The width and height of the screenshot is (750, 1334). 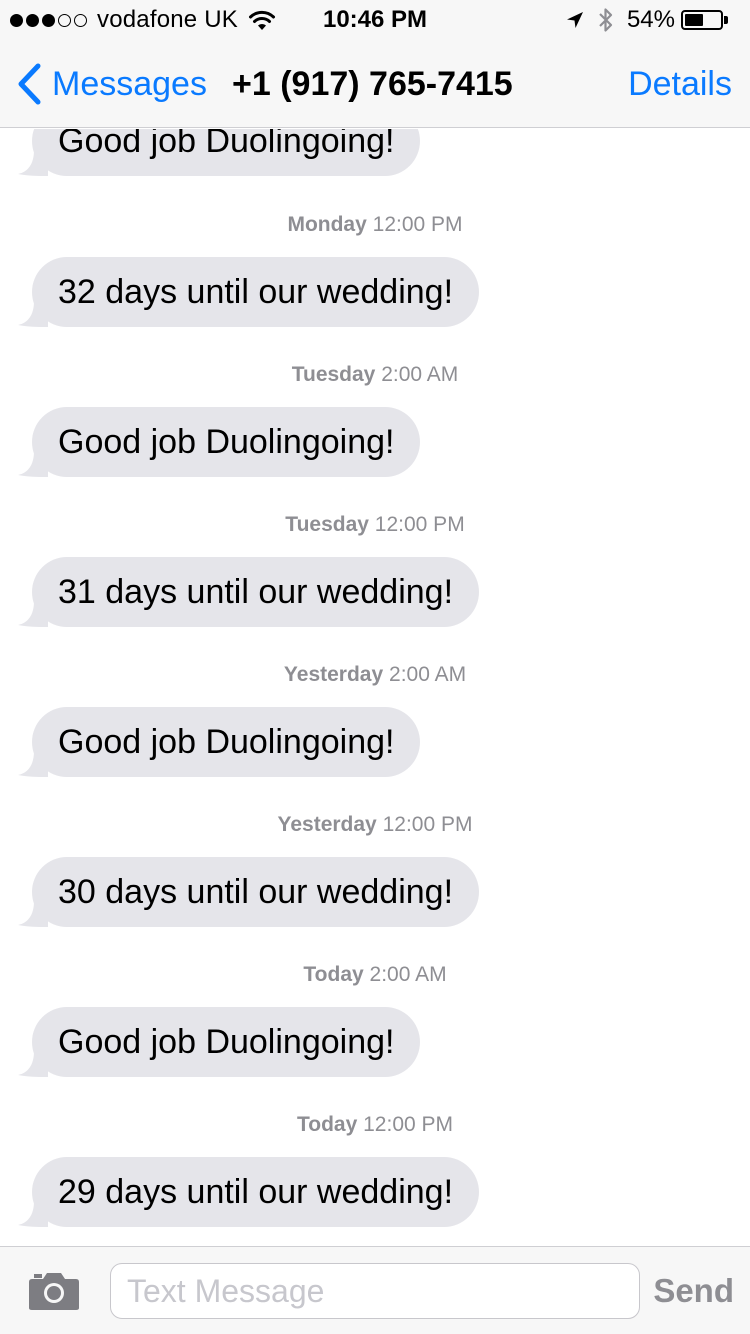 I want to click on message-bubble: 31 days until our wedding!, so click(x=249, y=592).